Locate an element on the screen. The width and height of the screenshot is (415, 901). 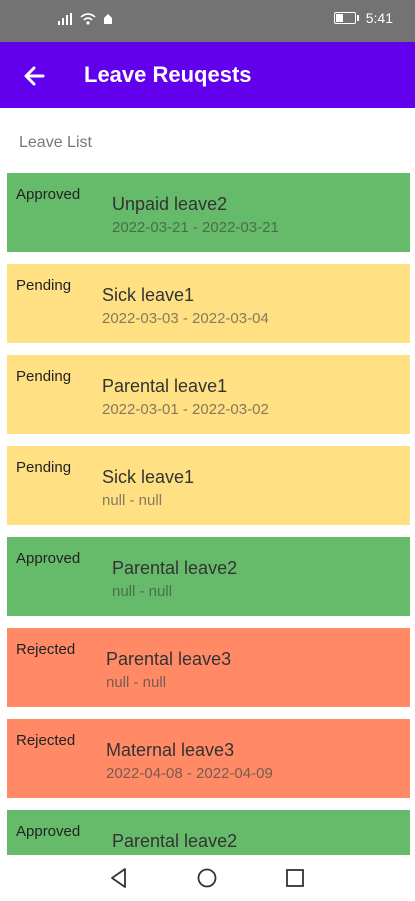
list-label: Leave List is located at coordinates (55, 142).